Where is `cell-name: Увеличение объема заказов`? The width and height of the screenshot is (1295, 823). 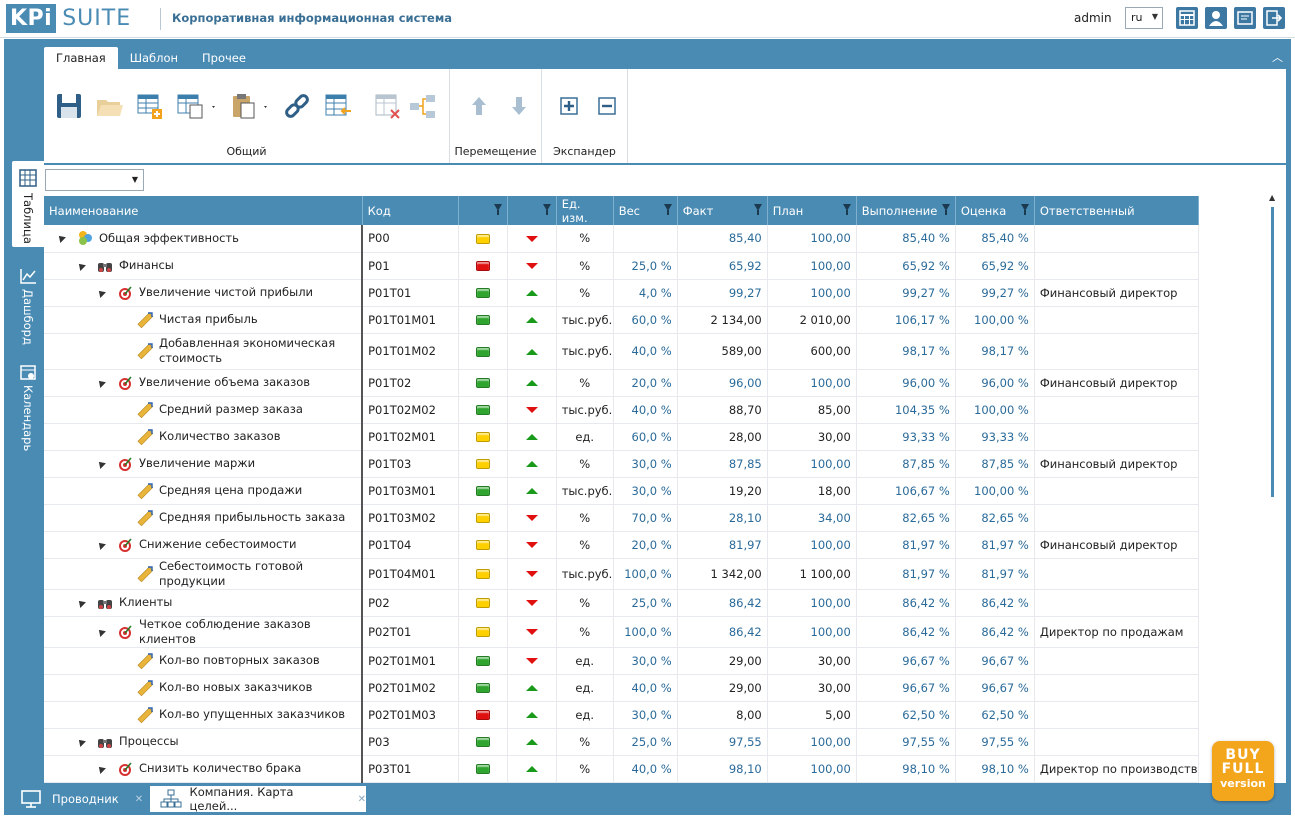
cell-name: Увеличение объема заказов is located at coordinates (203, 383).